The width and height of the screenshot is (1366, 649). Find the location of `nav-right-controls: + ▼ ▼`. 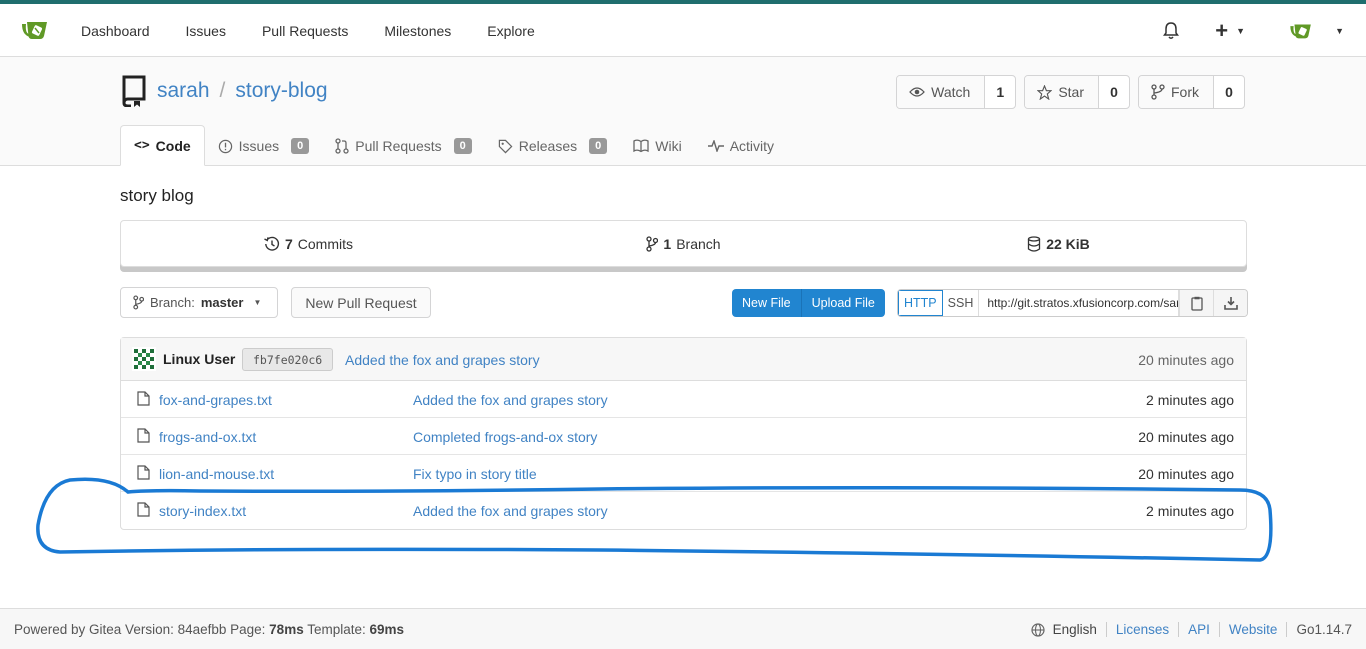

nav-right-controls: + ▼ ▼ is located at coordinates (1253, 30).